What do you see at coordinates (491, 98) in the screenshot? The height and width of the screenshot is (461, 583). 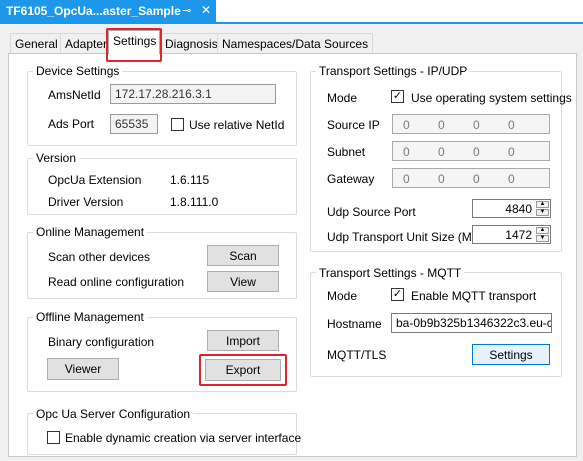 I see `os-settings-label: Use operating system settings` at bounding box center [491, 98].